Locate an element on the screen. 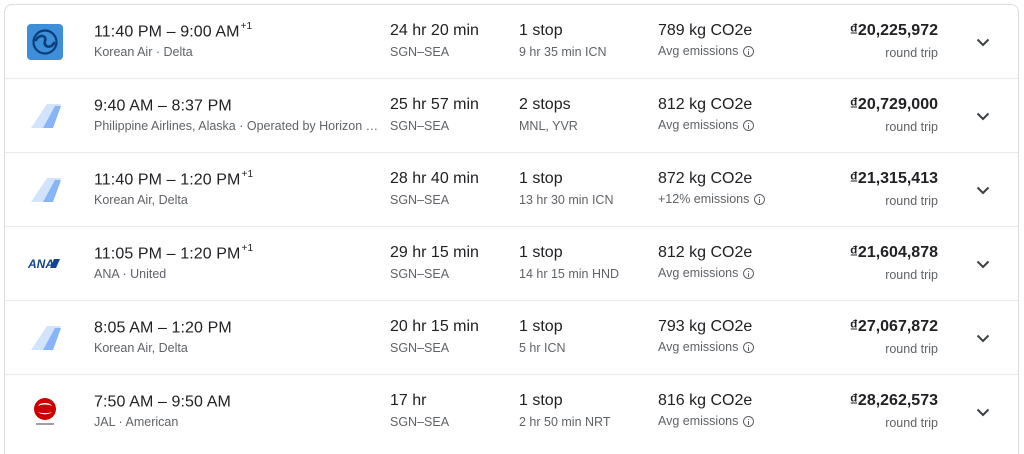 This screenshot has width=1024, height=454. flight-times: 9:40 AM – 8:37 PM is located at coordinates (163, 105).